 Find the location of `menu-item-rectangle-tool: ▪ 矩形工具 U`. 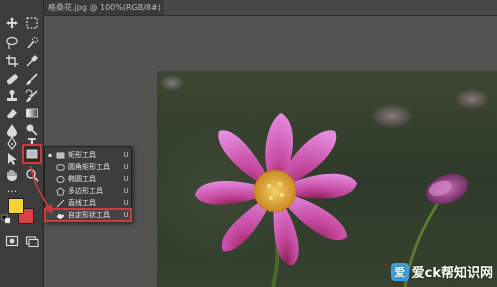

menu-item-rectangle-tool: ▪ 矩形工具 U is located at coordinates (88, 155).